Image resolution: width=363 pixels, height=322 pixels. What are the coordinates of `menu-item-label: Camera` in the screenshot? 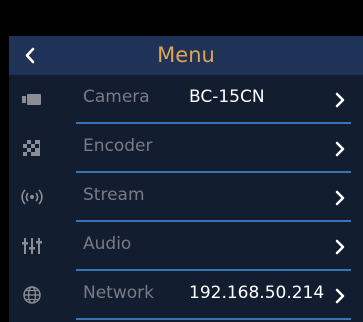 It's located at (116, 97).